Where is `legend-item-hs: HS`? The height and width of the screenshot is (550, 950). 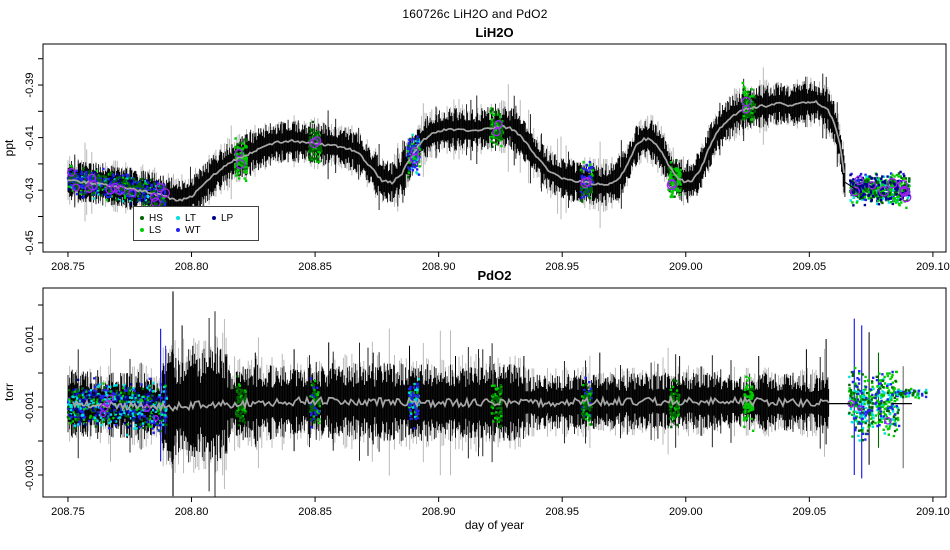 legend-item-hs: HS is located at coordinates (158, 218).